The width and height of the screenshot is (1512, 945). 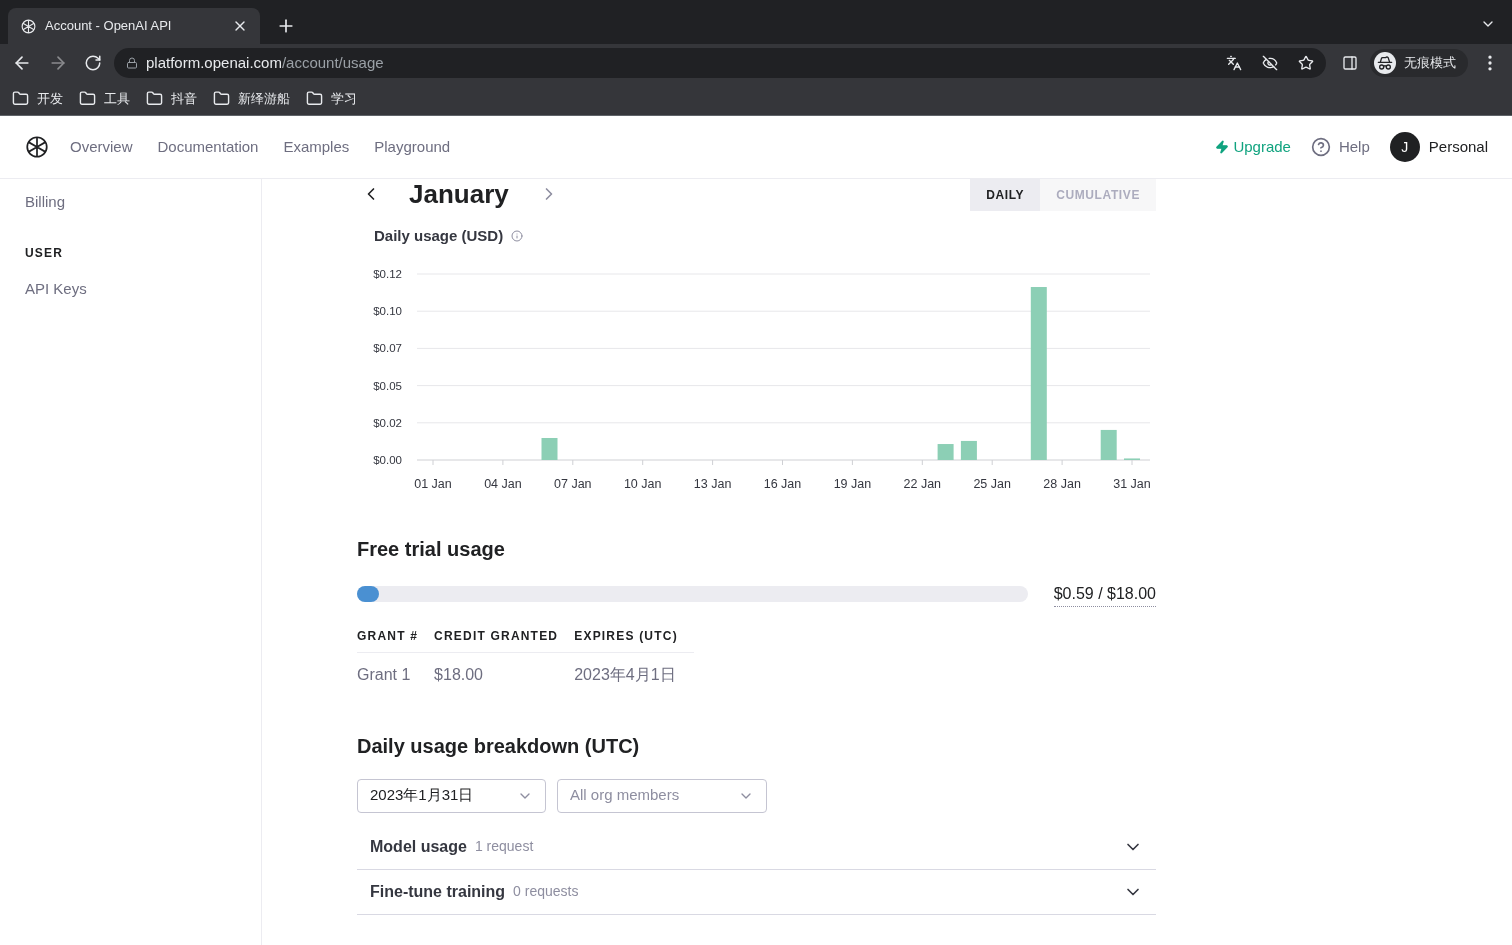 What do you see at coordinates (396, 669) in the screenshot?
I see `table-cell: Grant 1` at bounding box center [396, 669].